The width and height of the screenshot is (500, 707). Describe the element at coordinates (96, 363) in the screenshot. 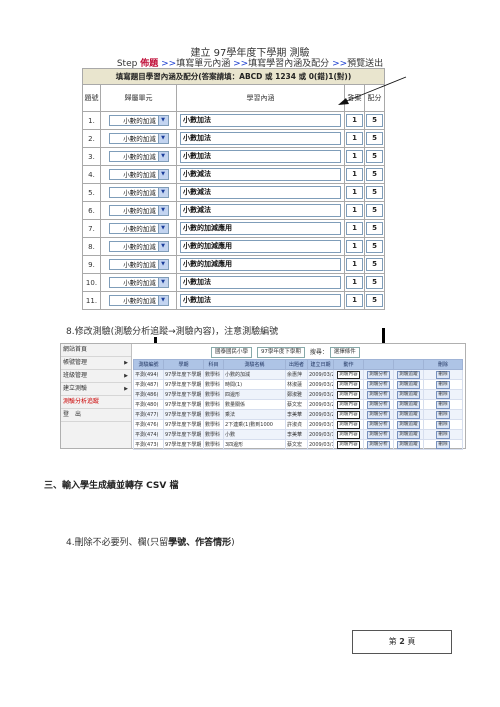

I see `sidebar-item: 帳號管理 ▶` at that location.